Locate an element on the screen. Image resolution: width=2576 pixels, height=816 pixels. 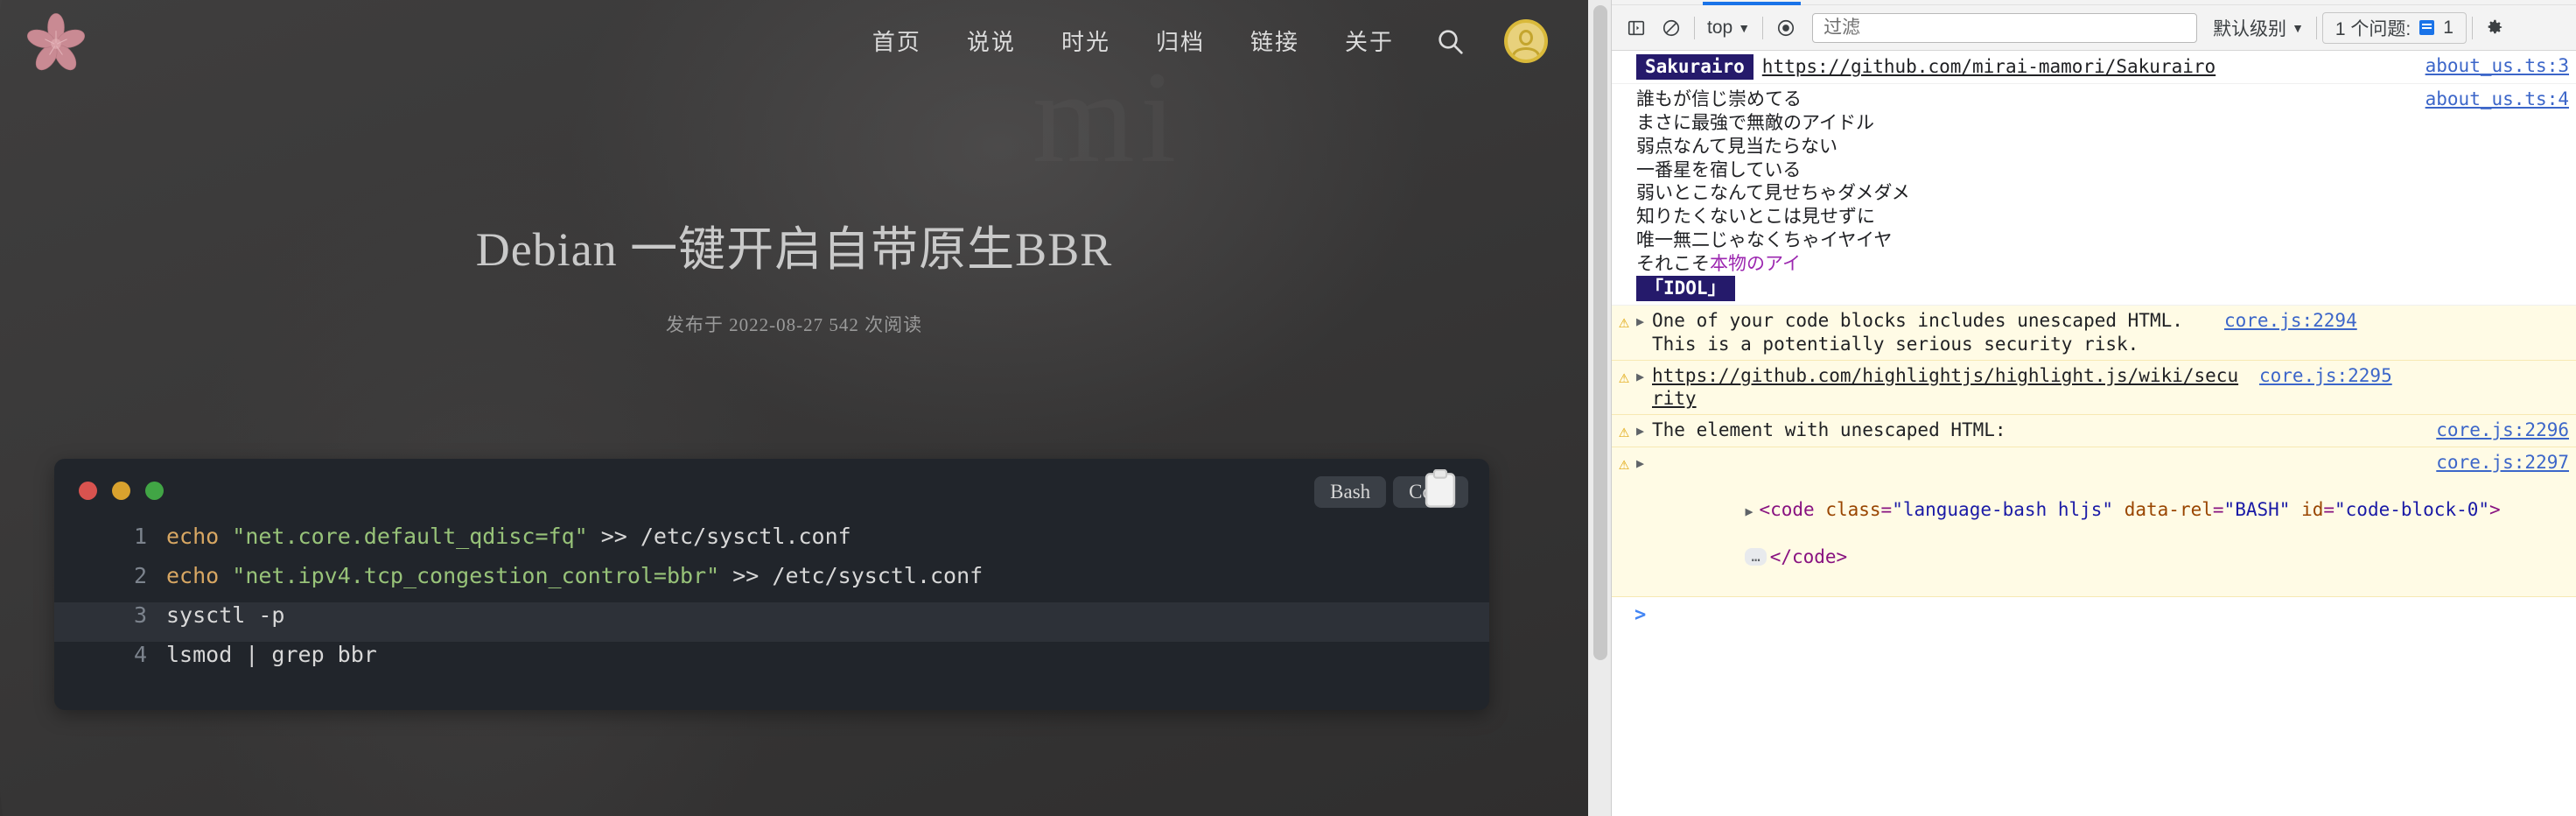
site-header: 首页 说说 时光 归档 链接 关于 is located at coordinates (794, 40).